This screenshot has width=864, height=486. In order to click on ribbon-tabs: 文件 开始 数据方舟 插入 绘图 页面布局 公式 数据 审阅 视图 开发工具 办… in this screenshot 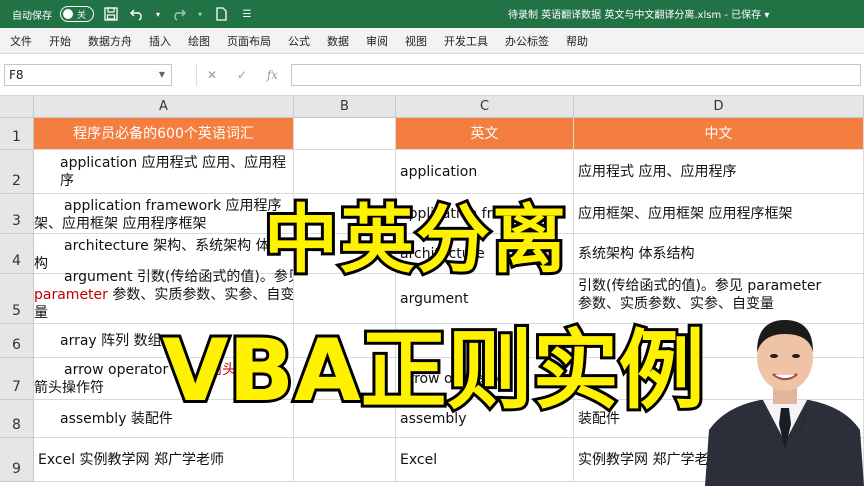, I will do `click(432, 41)`.